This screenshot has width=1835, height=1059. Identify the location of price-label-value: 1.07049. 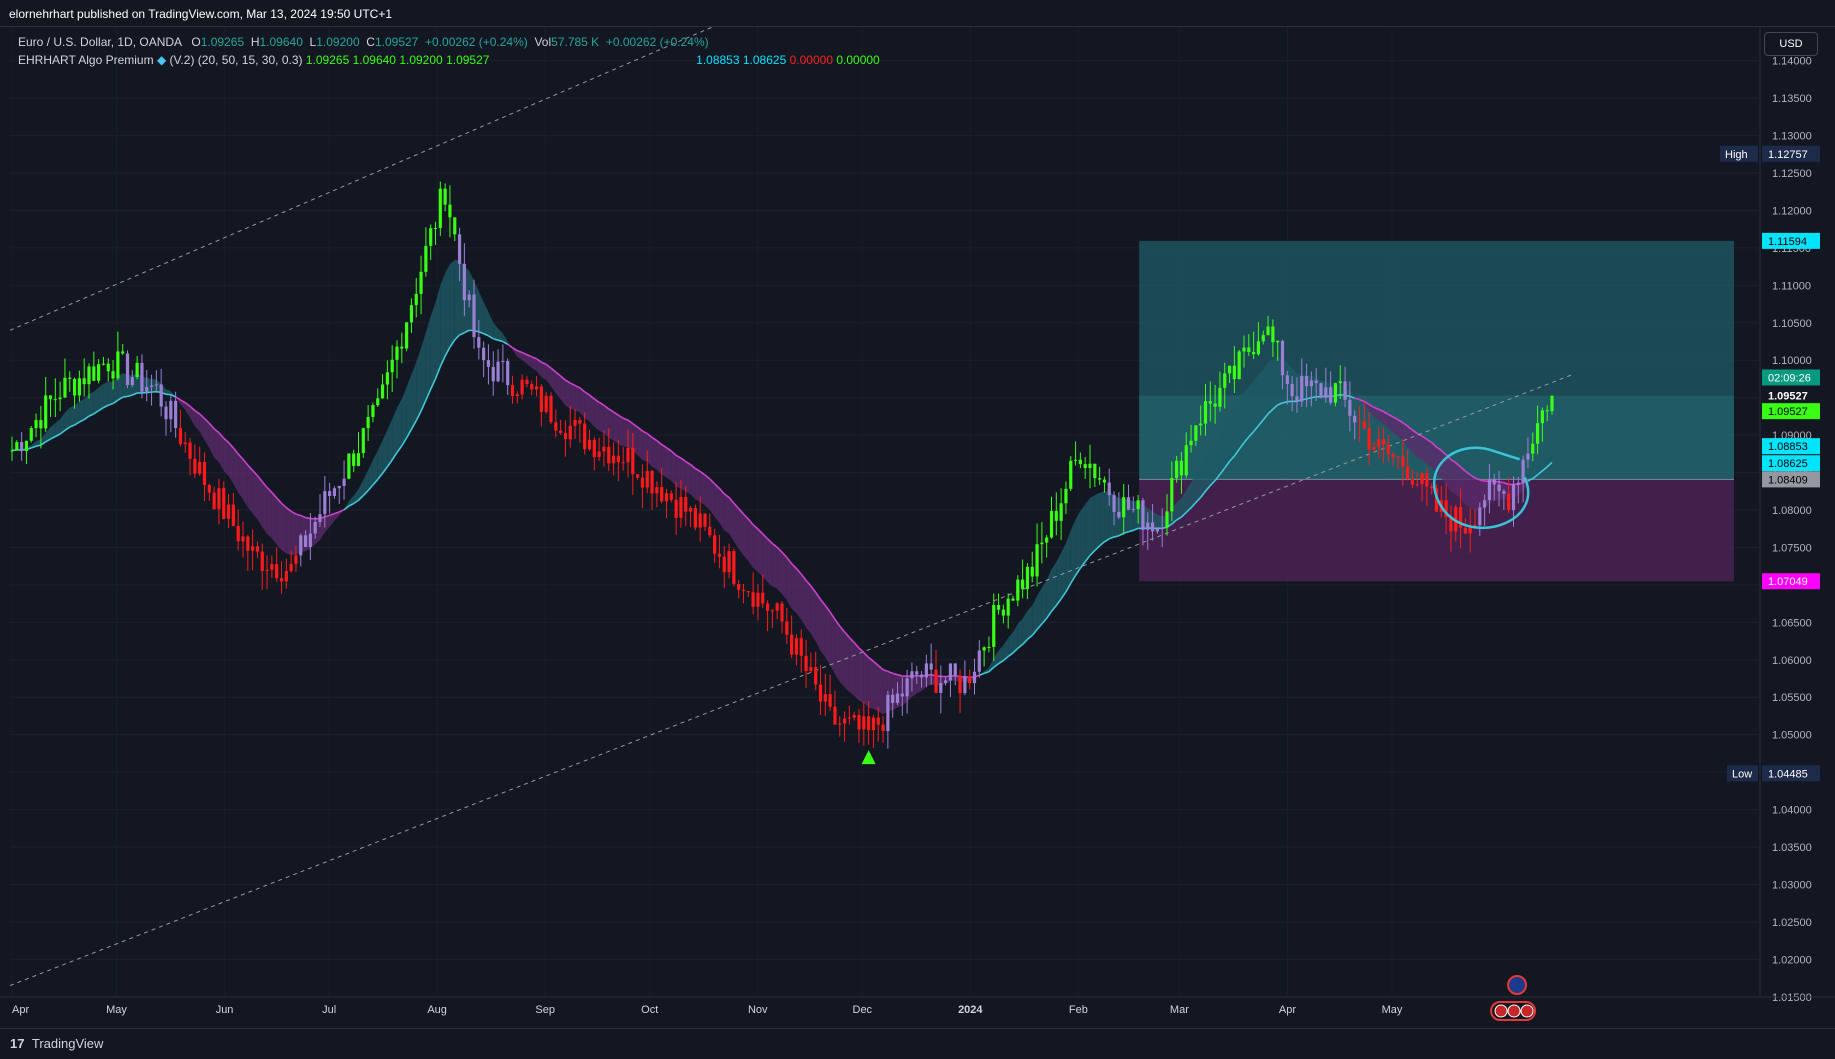
(1788, 582).